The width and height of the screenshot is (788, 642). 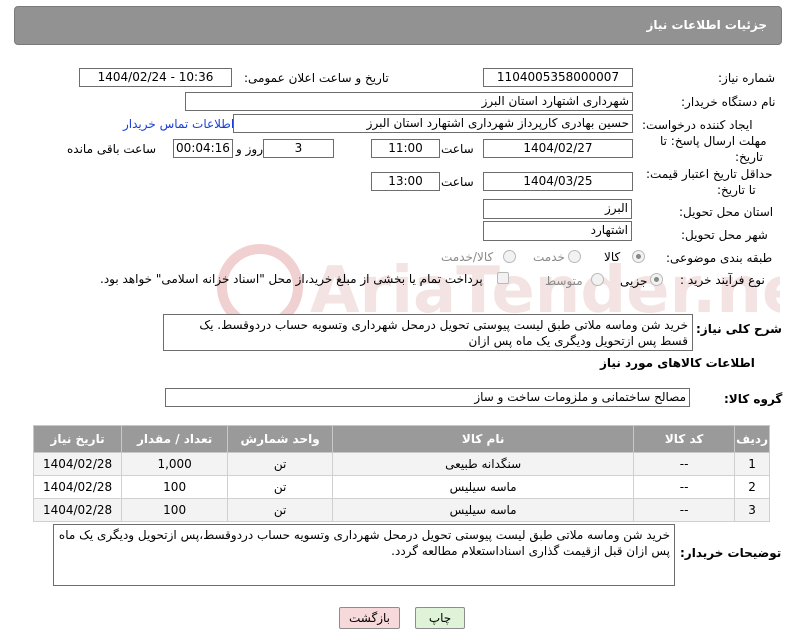 What do you see at coordinates (440, 618) in the screenshot?
I see `print-button: چاپ` at bounding box center [440, 618].